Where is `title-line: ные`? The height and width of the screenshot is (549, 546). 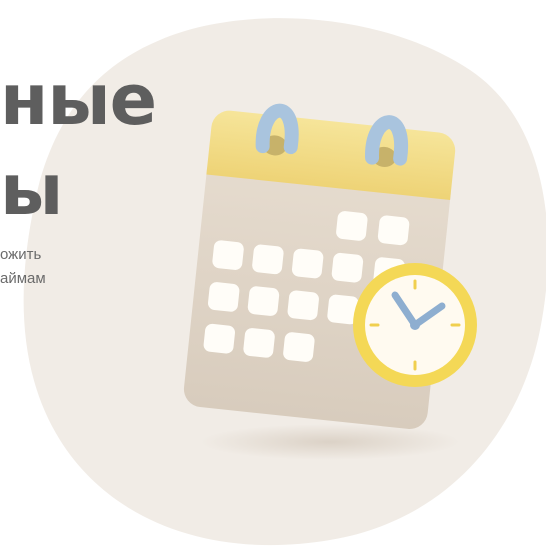
title-line: ные is located at coordinates (78, 100).